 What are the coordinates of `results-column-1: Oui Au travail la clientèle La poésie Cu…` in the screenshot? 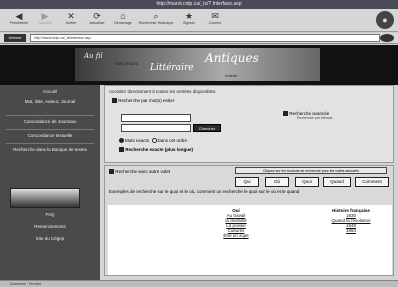 It's located at (236, 223).